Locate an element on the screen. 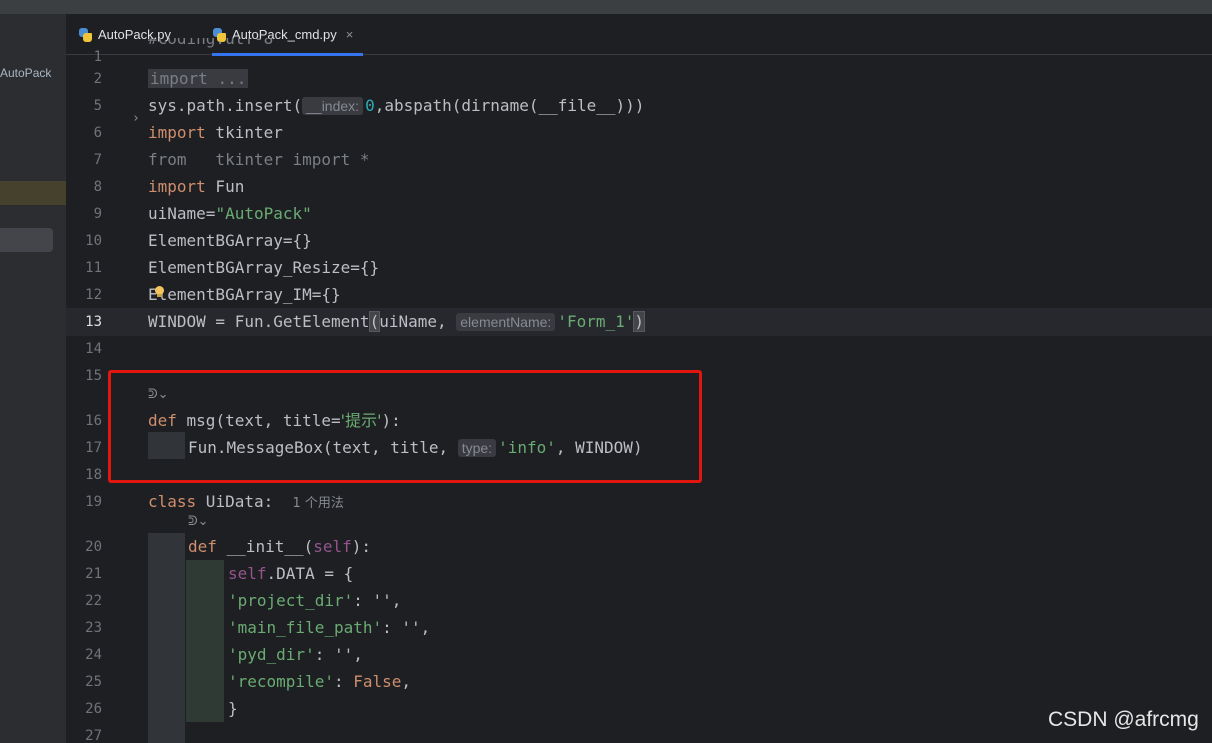 This screenshot has height=743, width=1212. code-text: tkinter is located at coordinates (244, 132).